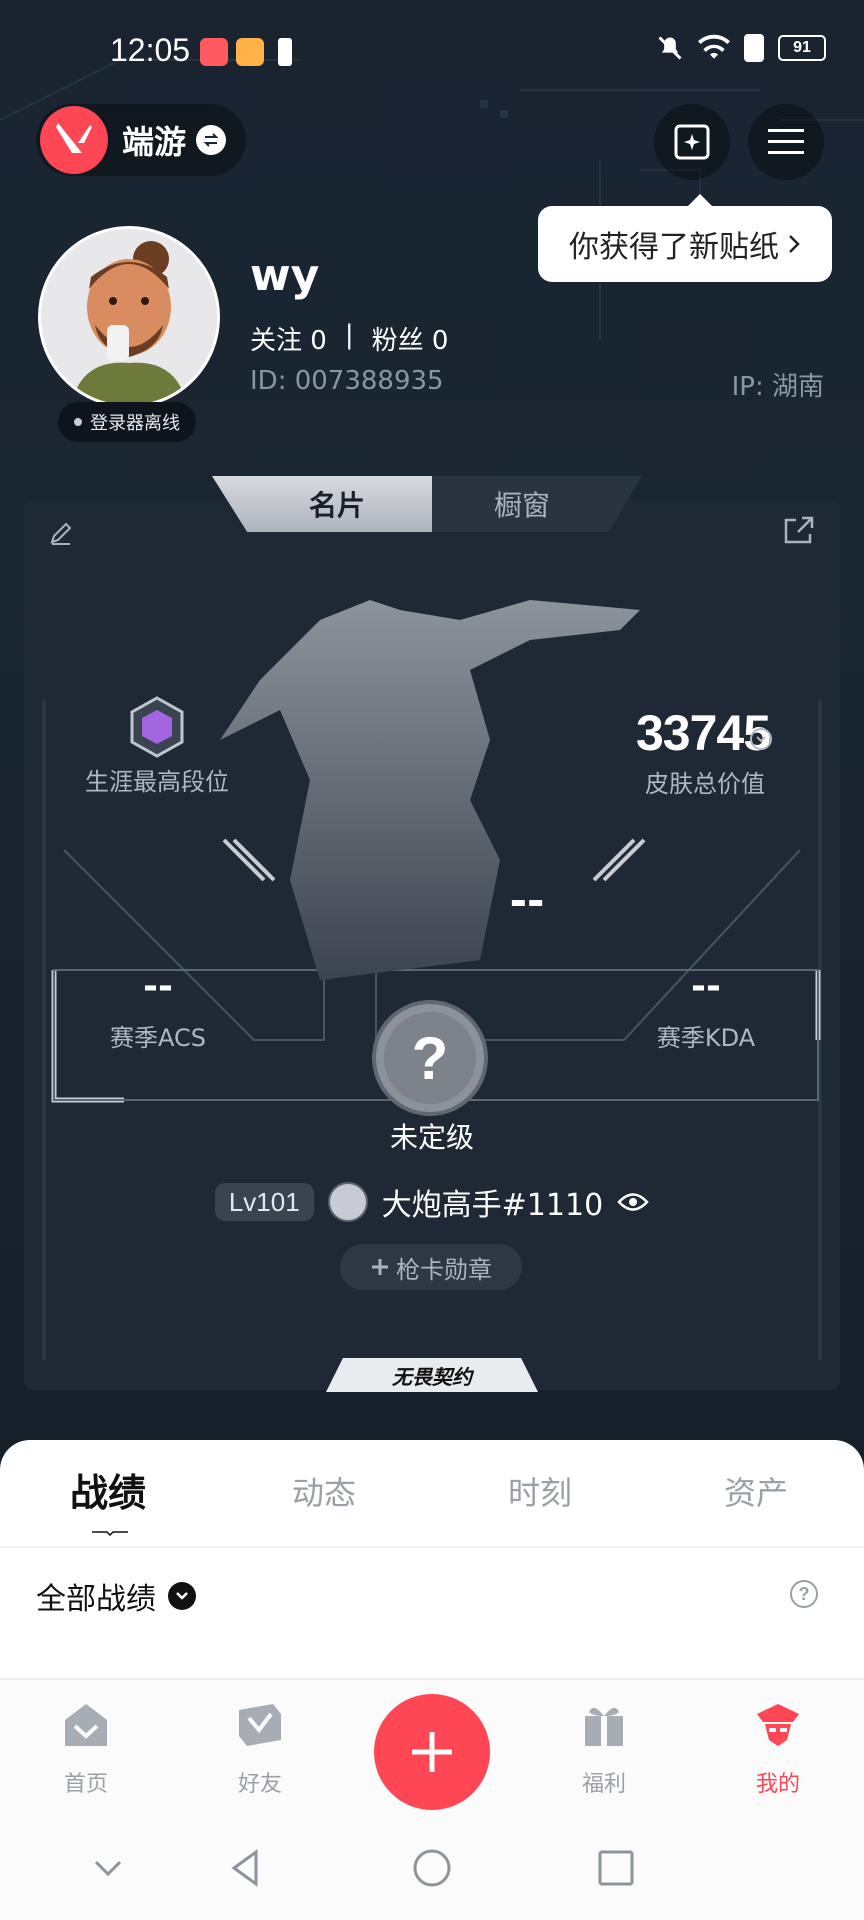 Image resolution: width=864 pixels, height=1920 pixels. I want to click on nav-item-friends: 好友, so click(260, 1749).